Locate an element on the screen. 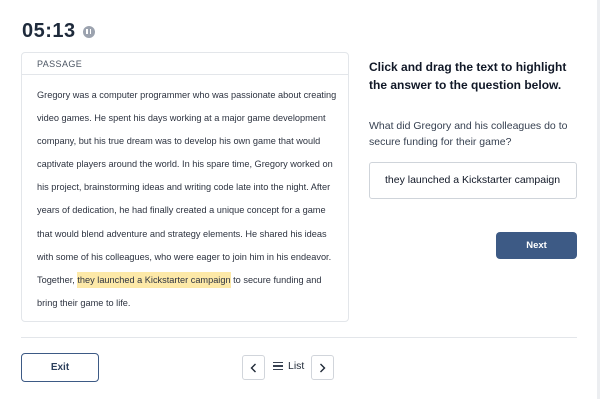 The width and height of the screenshot is (600, 399). passage-header: PASSAGE is located at coordinates (185, 64).